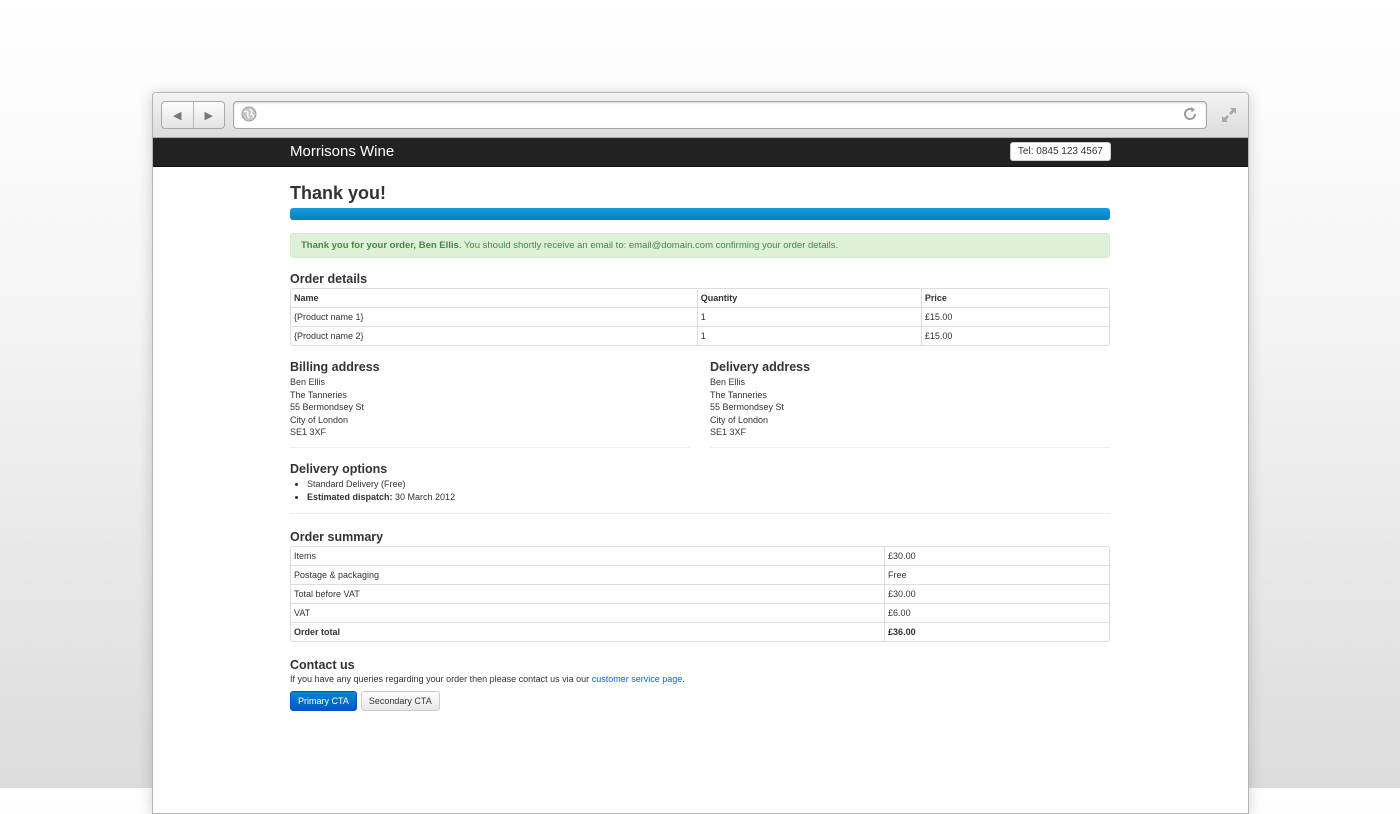  Describe the element at coordinates (339, 468) in the screenshot. I see `delivery-options-heading: Delivery options` at that location.